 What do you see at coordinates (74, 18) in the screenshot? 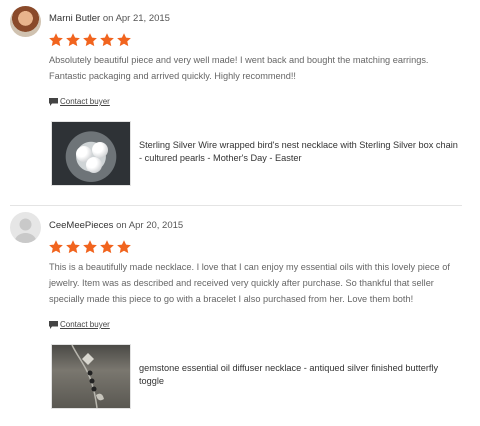
I see `reviewer-name-link: Marni Butler` at bounding box center [74, 18].